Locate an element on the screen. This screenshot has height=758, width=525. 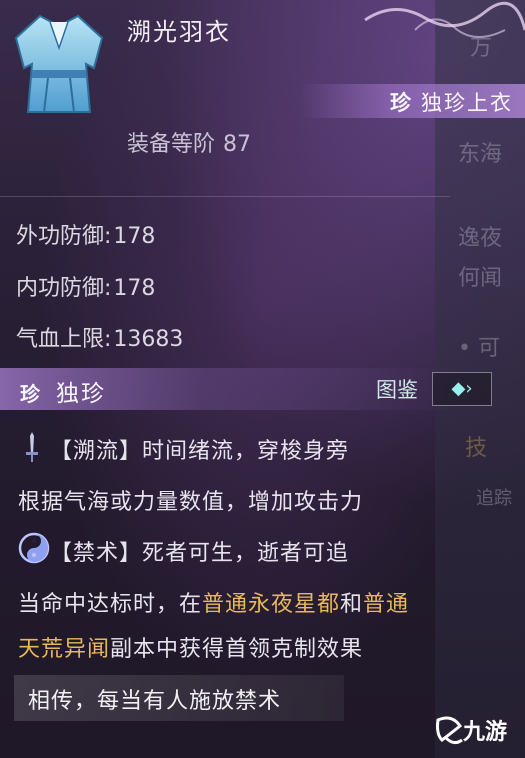
effect1-desc: 根据气海或力量数值，增加攻击力 is located at coordinates (191, 502).